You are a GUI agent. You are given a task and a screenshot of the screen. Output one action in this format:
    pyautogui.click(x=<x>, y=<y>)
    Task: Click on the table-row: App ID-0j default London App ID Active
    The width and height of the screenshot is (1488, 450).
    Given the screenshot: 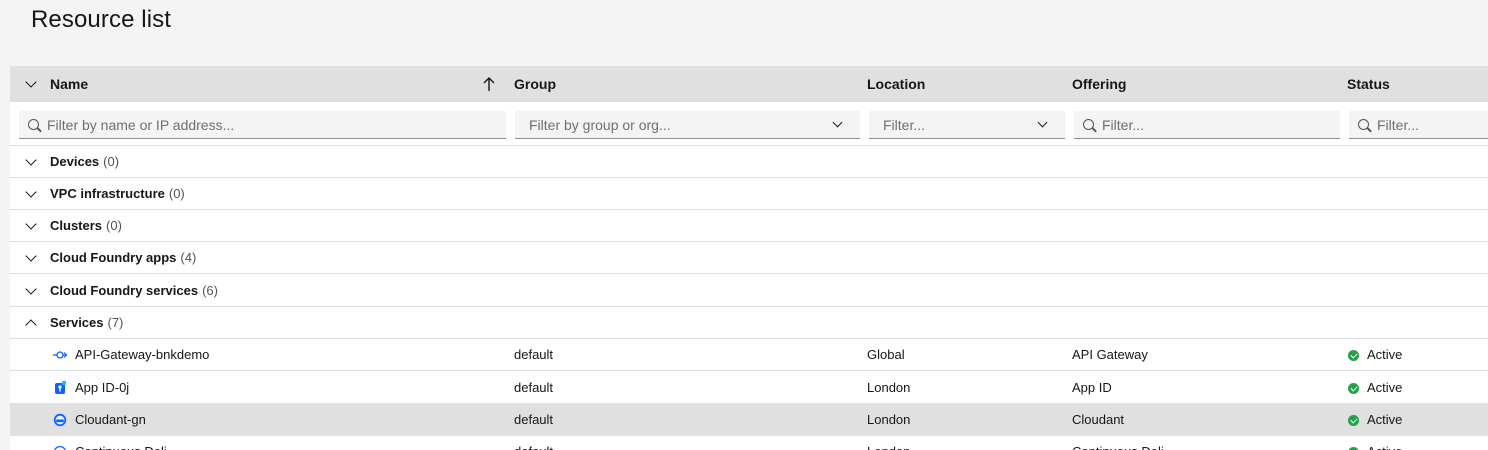 What is the action you would take?
    pyautogui.click(x=749, y=388)
    